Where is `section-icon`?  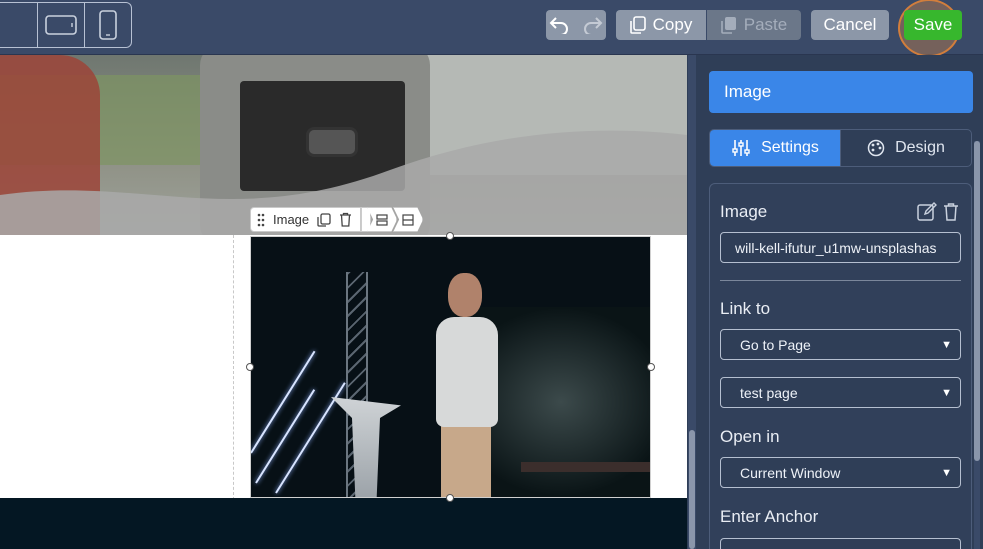 section-icon is located at coordinates (382, 219).